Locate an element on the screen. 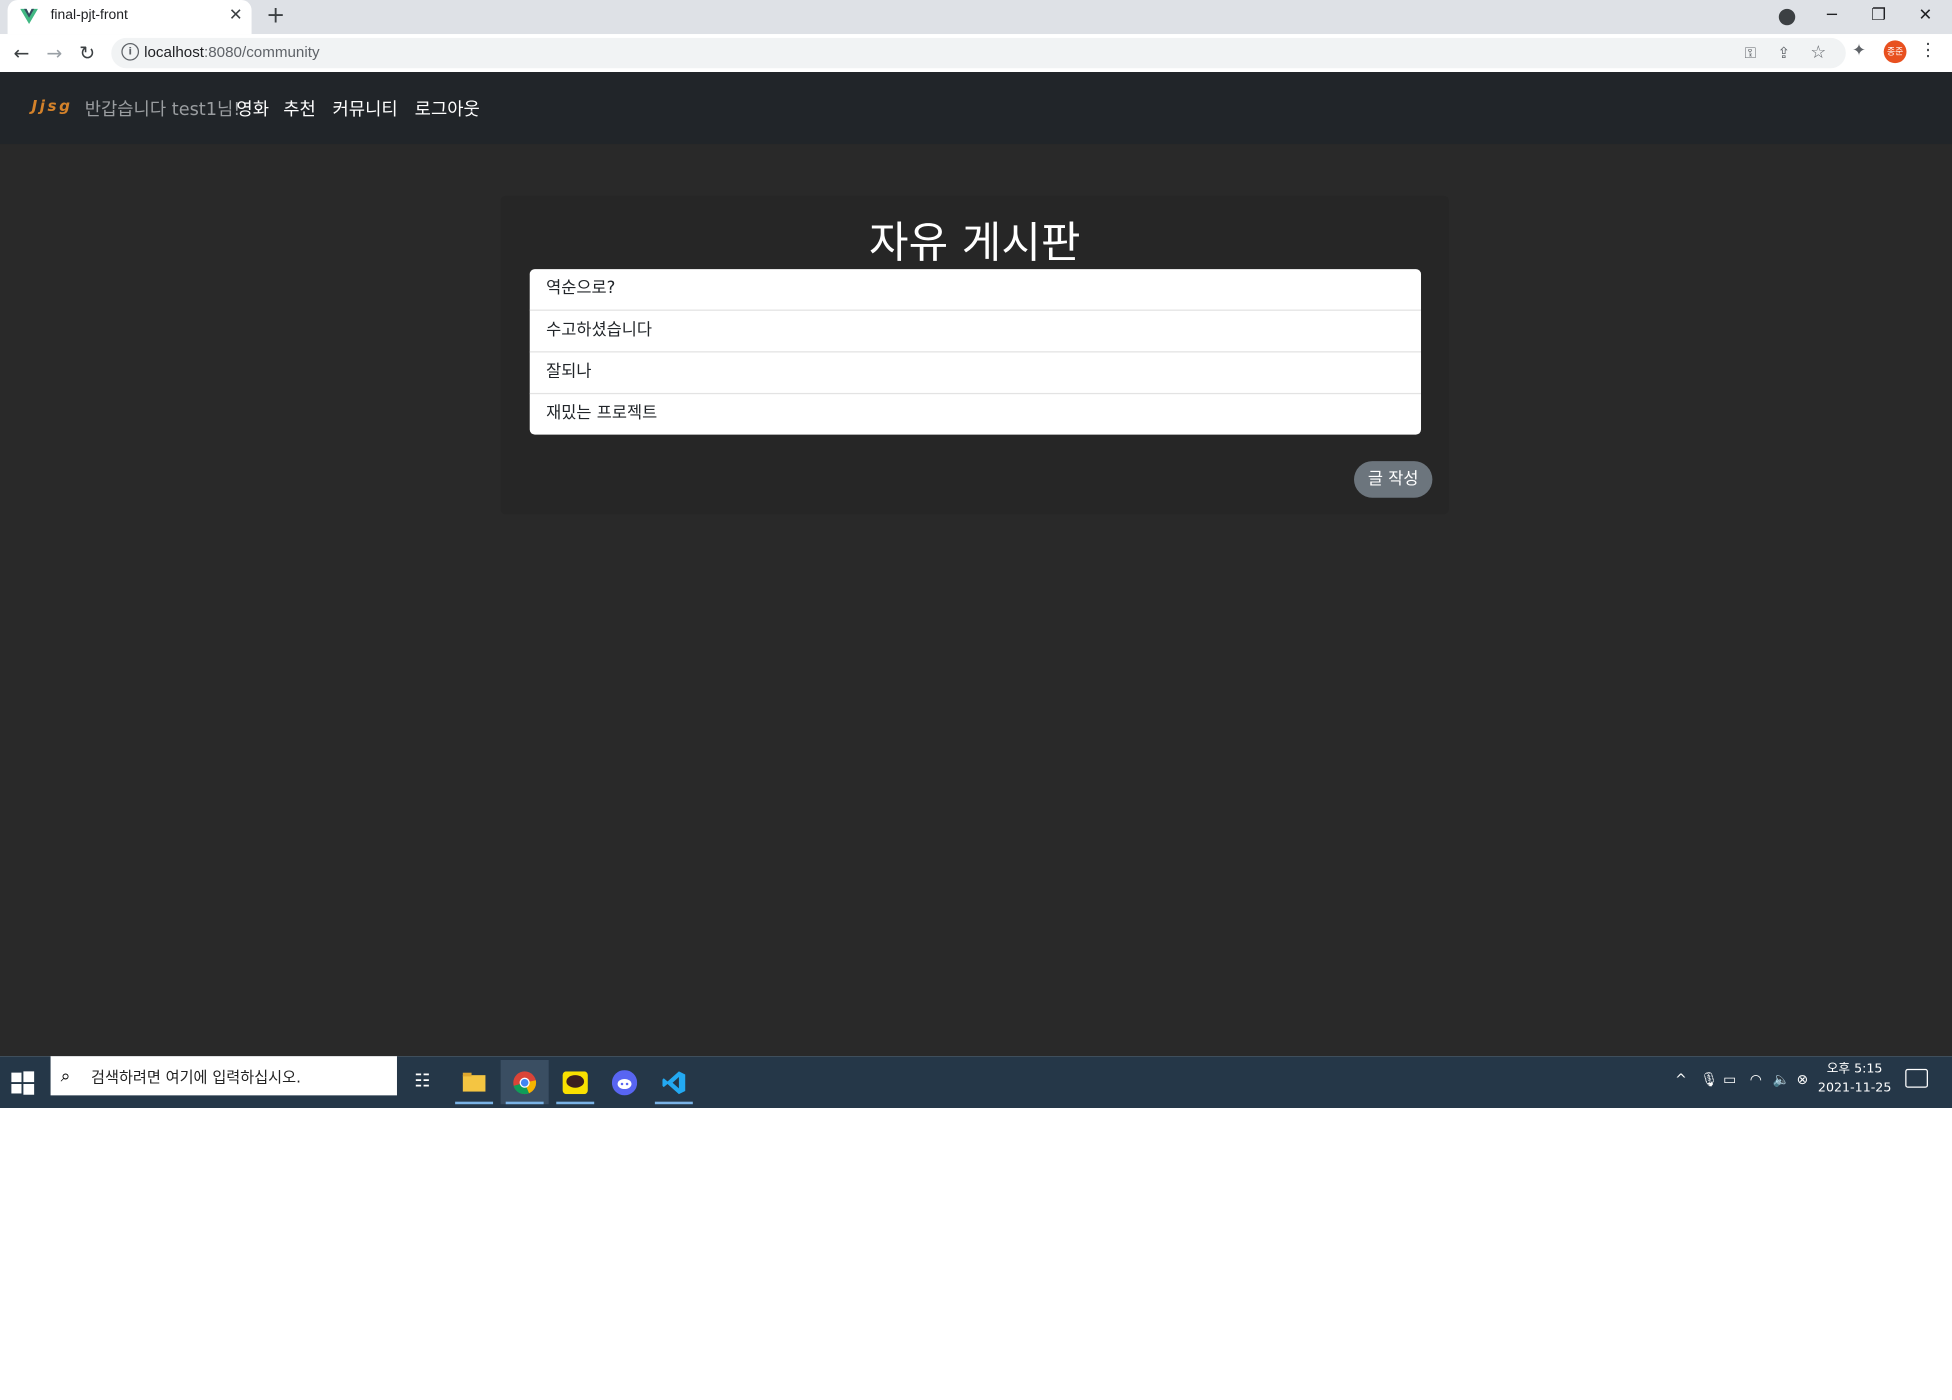  new-tab-button: + is located at coordinates (275, 16).